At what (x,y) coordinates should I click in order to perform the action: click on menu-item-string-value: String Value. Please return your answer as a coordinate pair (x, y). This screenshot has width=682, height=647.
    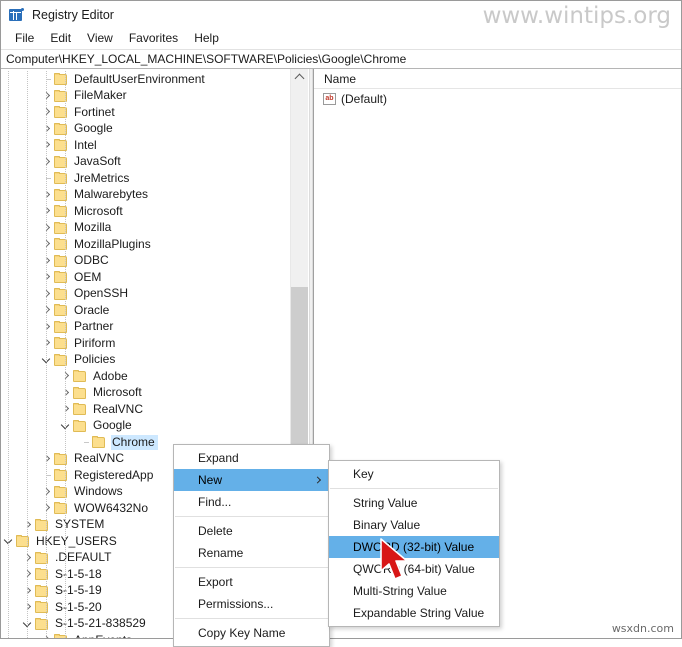
    Looking at the image, I should click on (414, 503).